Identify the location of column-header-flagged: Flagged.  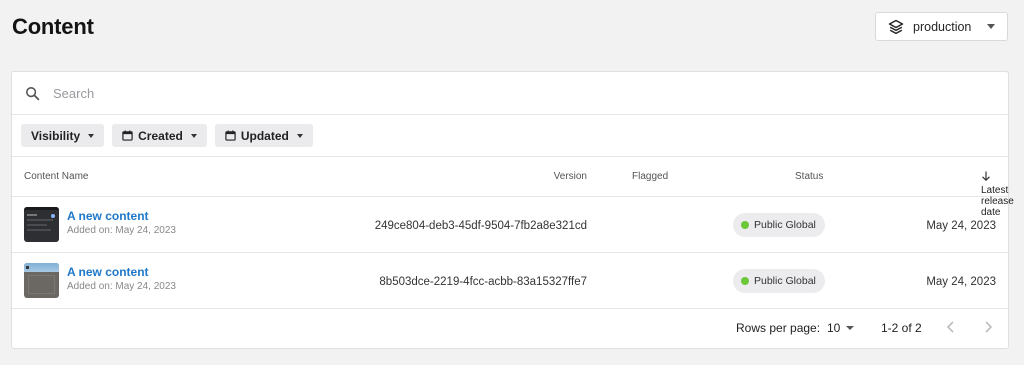
(650, 176).